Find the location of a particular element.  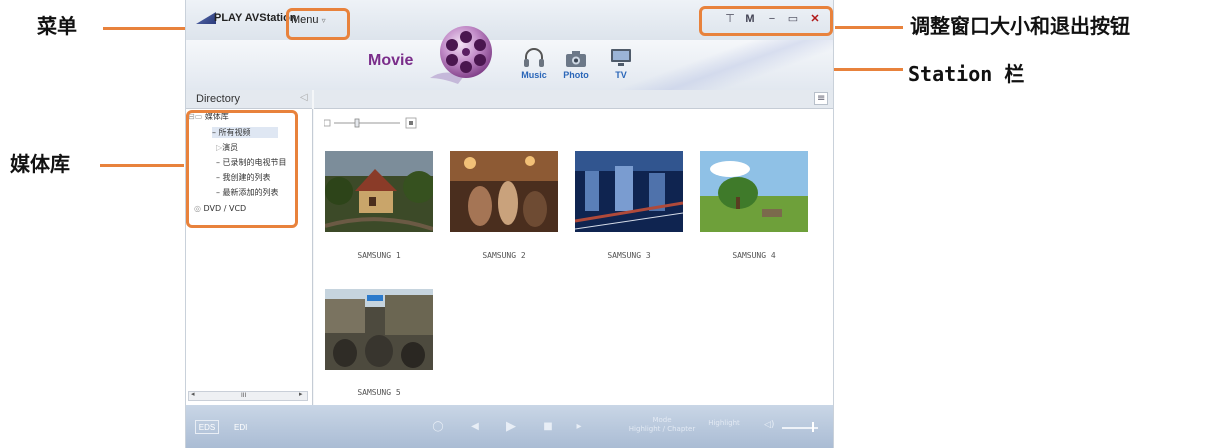

scroll-left-icon: ◂ is located at coordinates (193, 394).